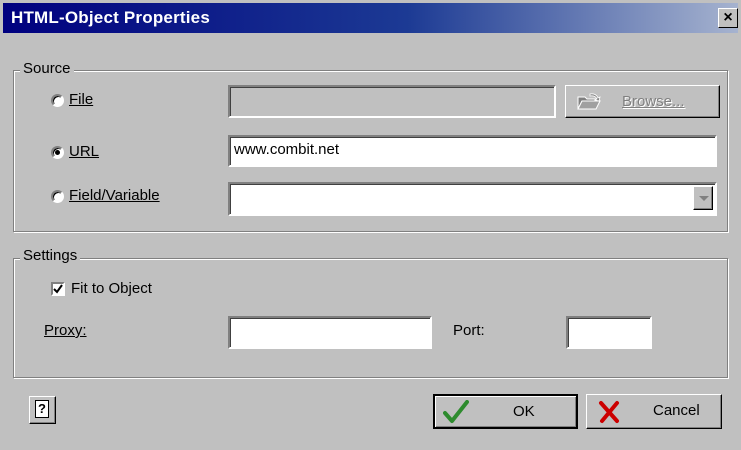 The width and height of the screenshot is (741, 450). I want to click on source-legend: Source, so click(47, 68).